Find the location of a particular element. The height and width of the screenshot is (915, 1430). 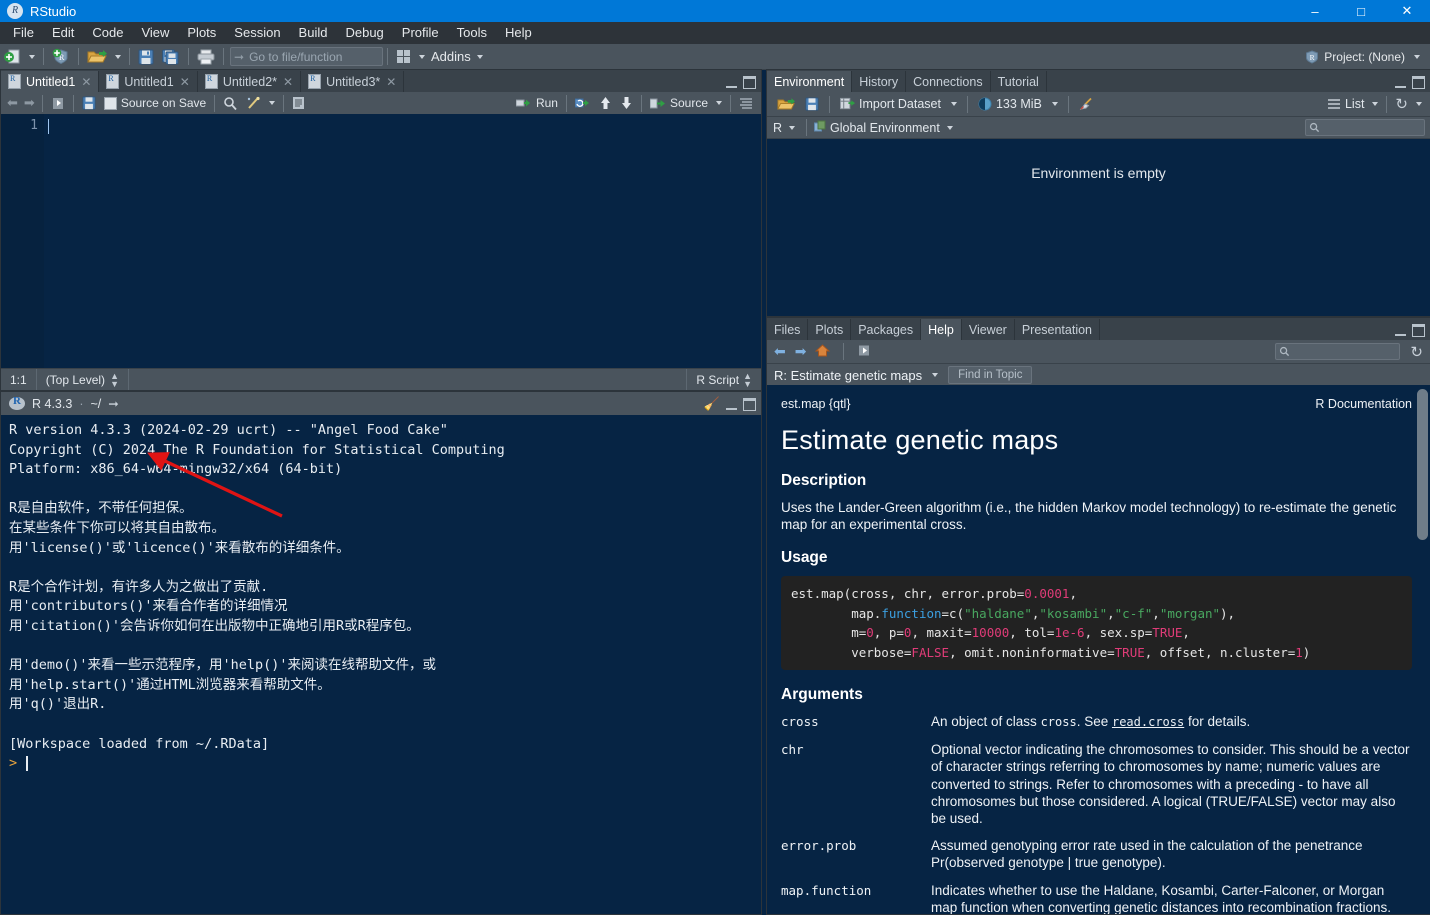

help-search-input is located at coordinates (1337, 351).